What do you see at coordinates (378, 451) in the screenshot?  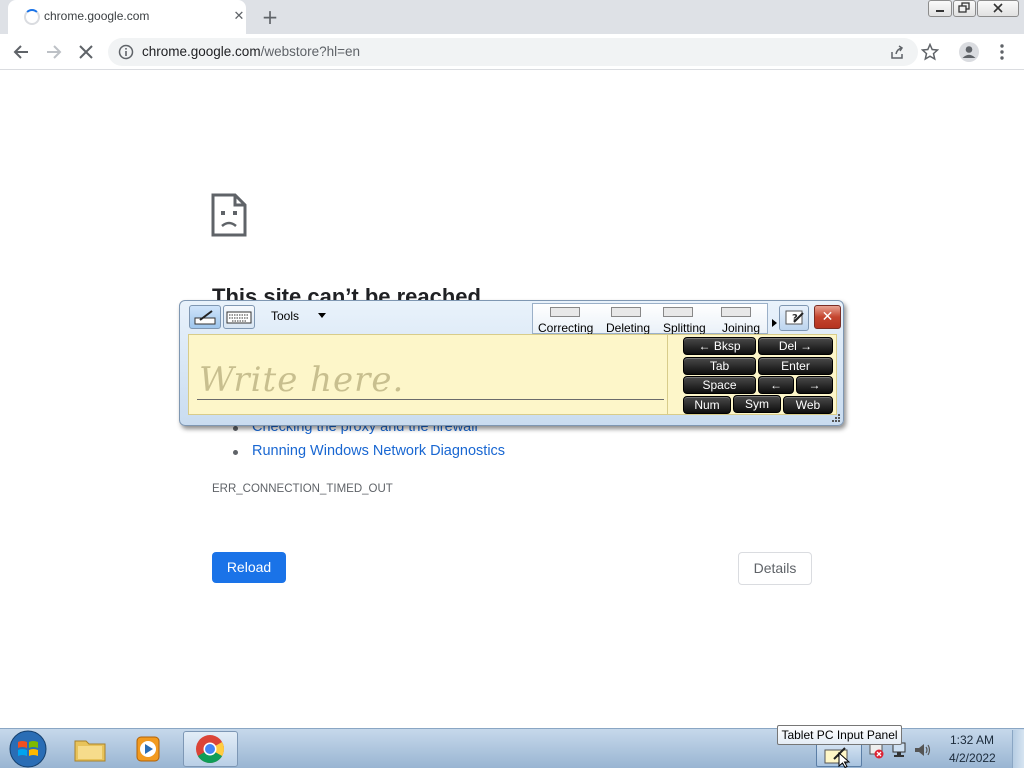 I see `suggestion-link: Running Windows Network Diagnostics` at bounding box center [378, 451].